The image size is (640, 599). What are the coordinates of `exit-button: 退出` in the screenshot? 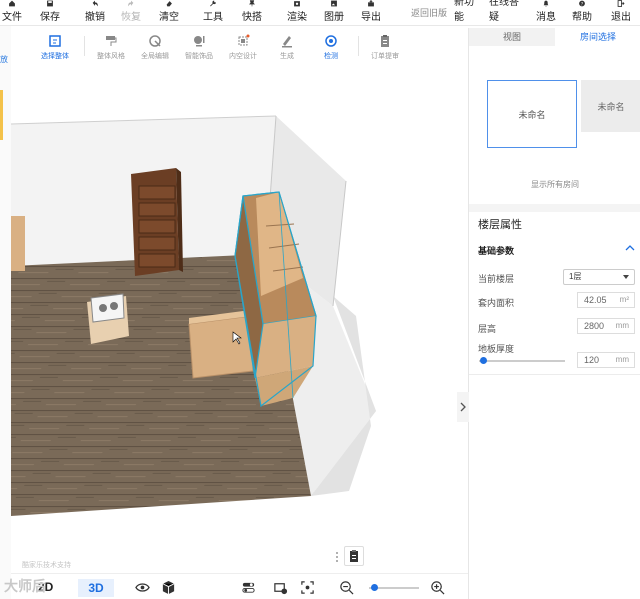 It's located at (621, 13).